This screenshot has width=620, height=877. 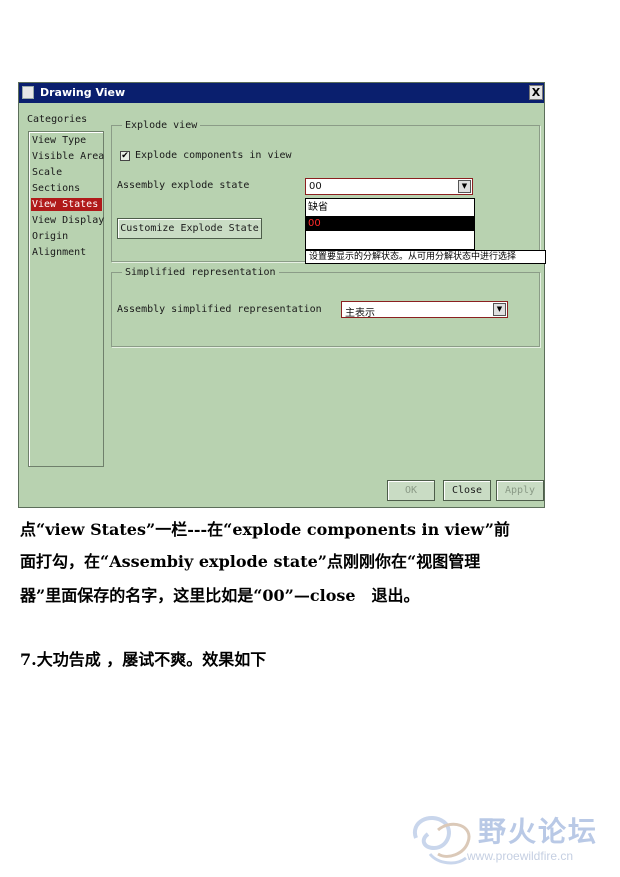 What do you see at coordinates (143, 659) in the screenshot?
I see `step-7-line: 7.大功告成 ，屡试不爽。效果如下` at bounding box center [143, 659].